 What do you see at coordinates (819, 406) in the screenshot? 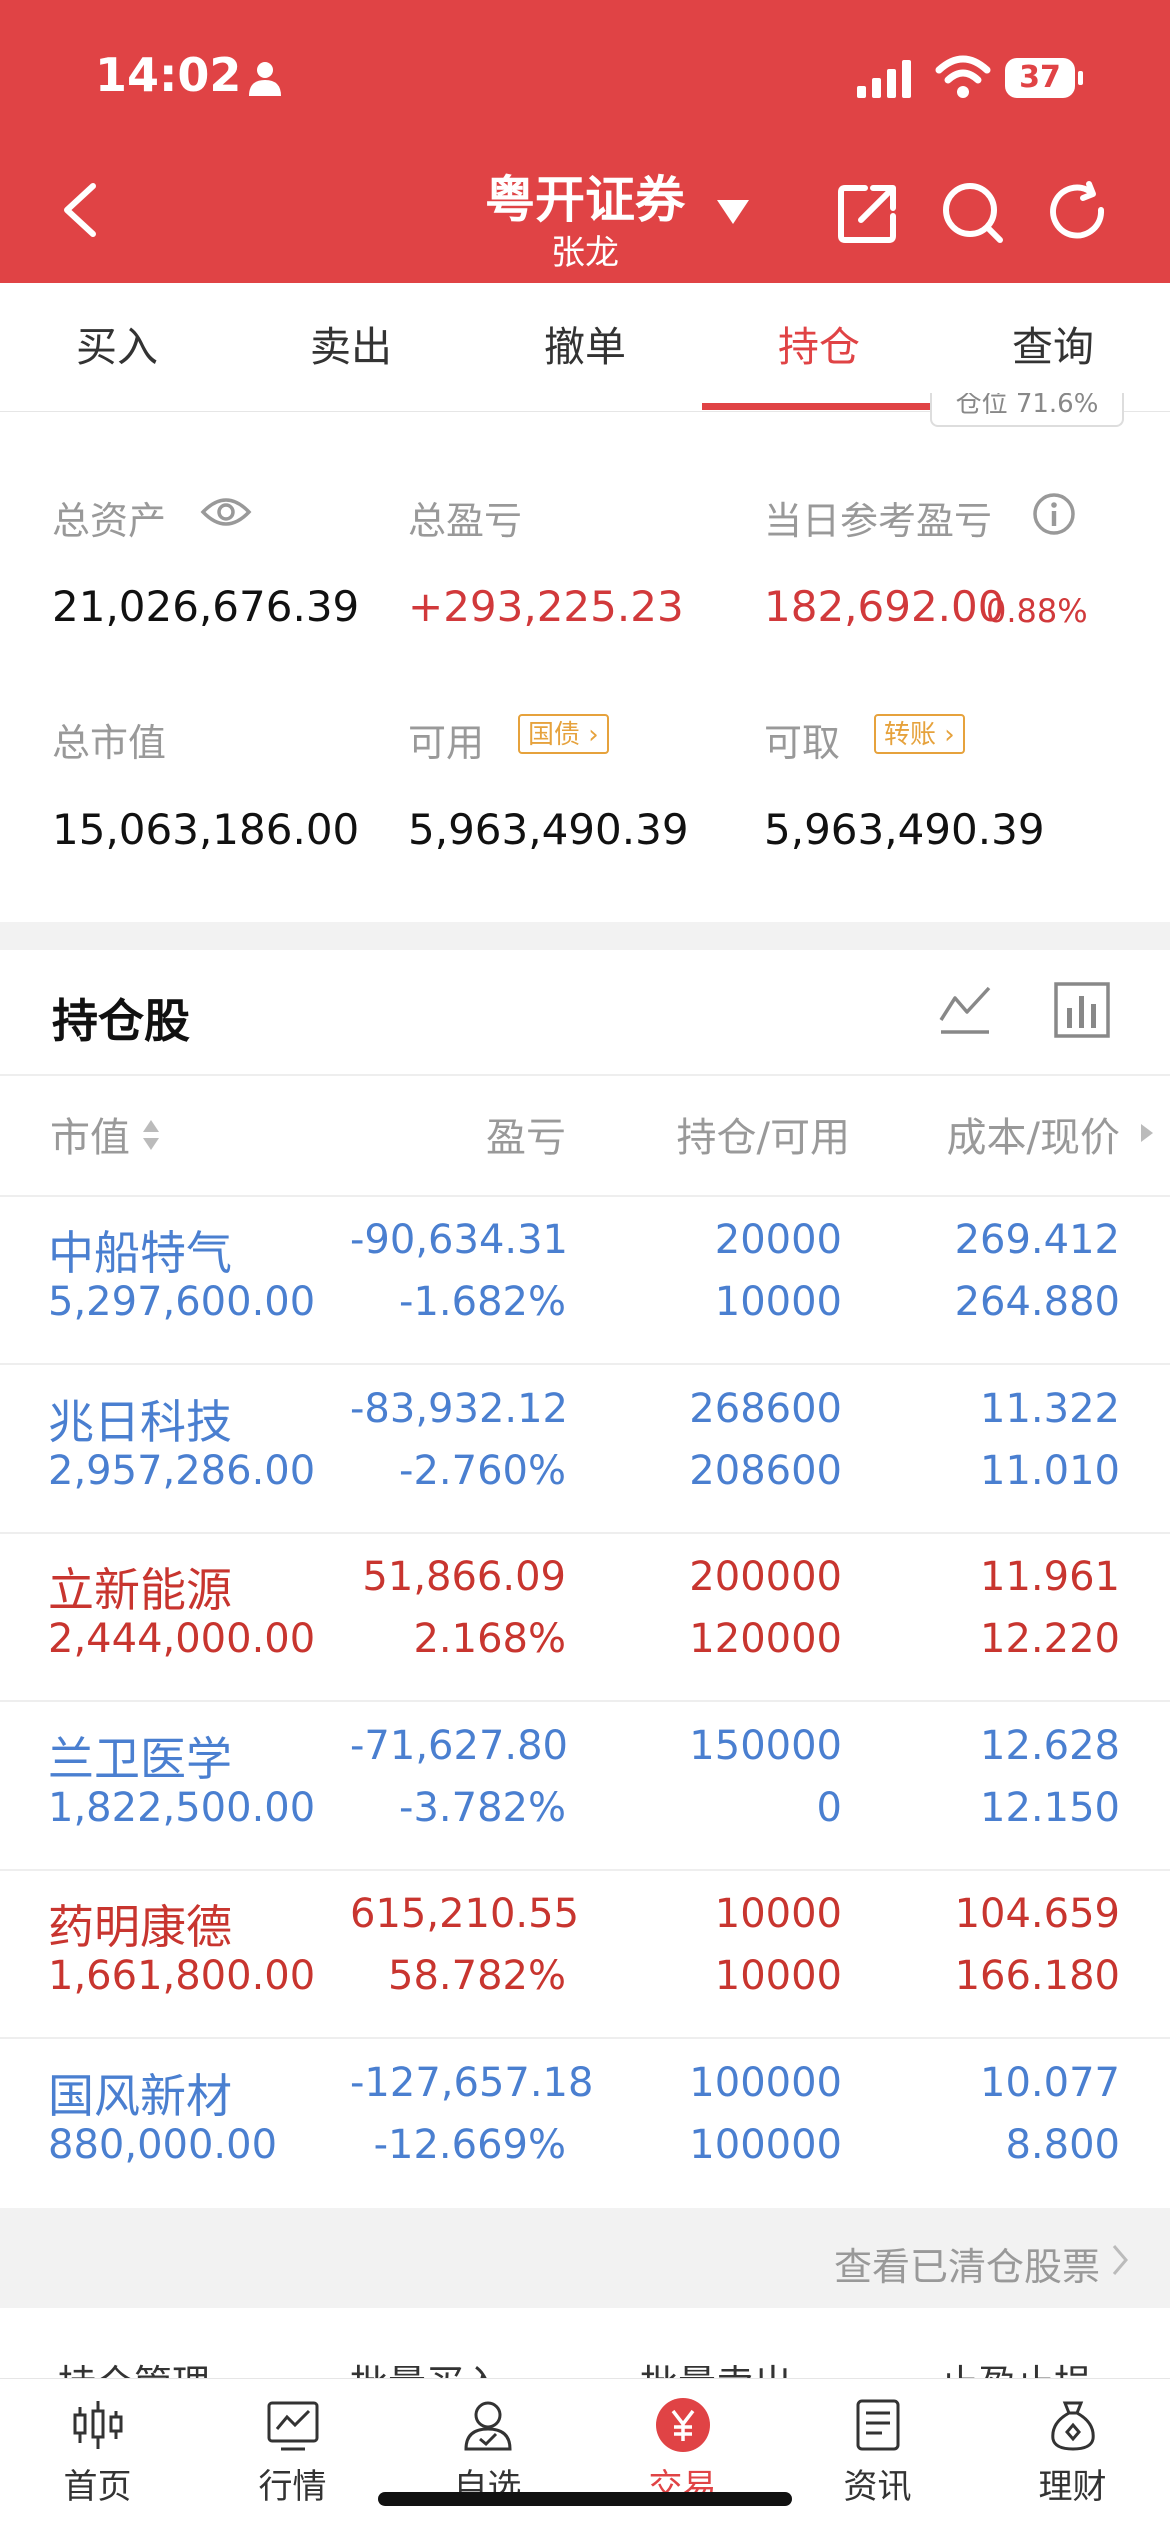
I see `active-tab-underline` at bounding box center [819, 406].